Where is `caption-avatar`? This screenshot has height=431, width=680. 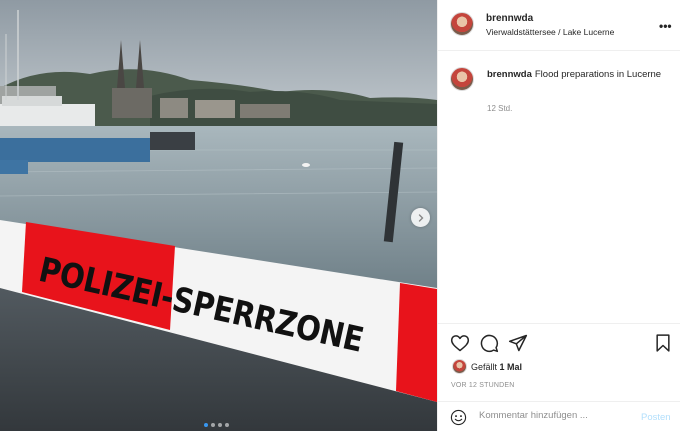
caption-avatar is located at coordinates (462, 79).